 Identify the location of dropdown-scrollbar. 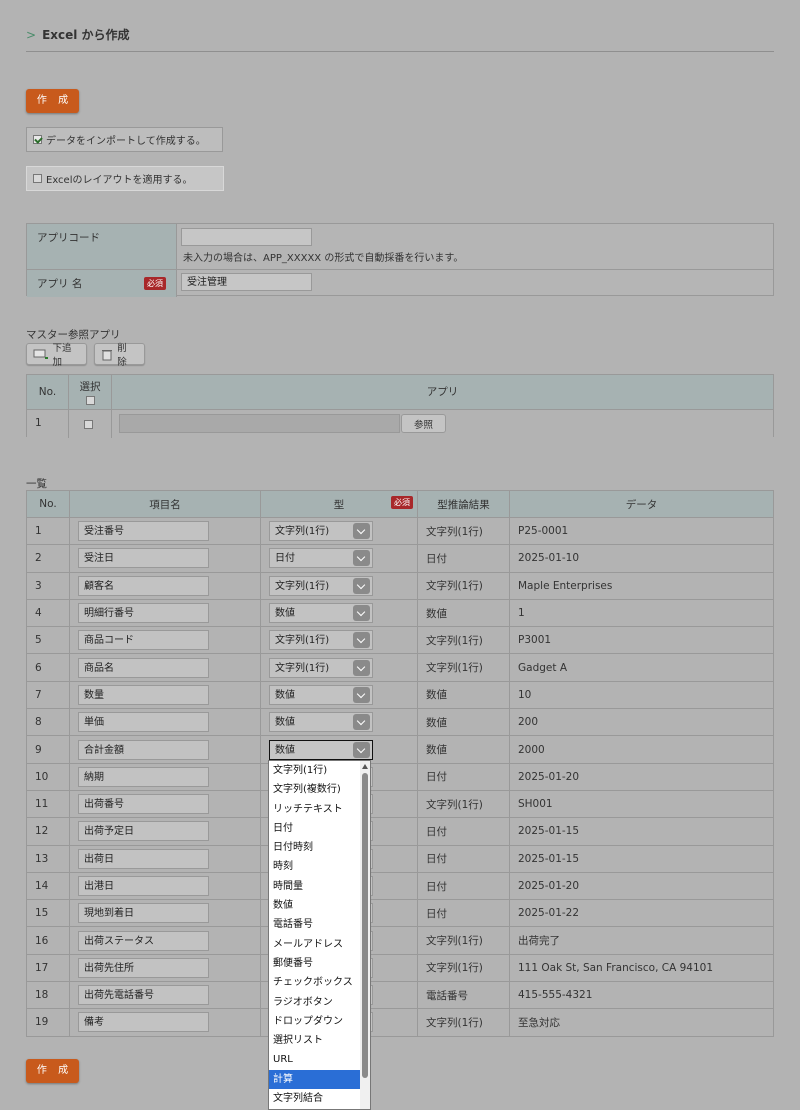
(365, 935).